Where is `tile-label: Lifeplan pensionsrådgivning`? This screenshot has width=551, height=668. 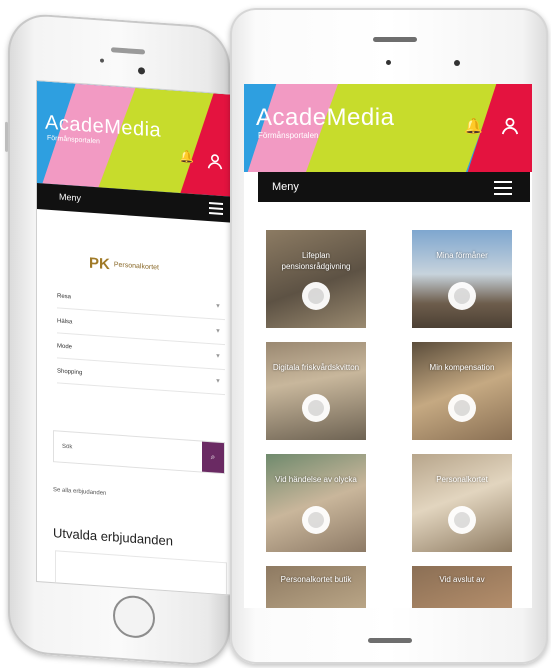
tile-label: Lifeplan pensionsrådgivning is located at coordinates (316, 261).